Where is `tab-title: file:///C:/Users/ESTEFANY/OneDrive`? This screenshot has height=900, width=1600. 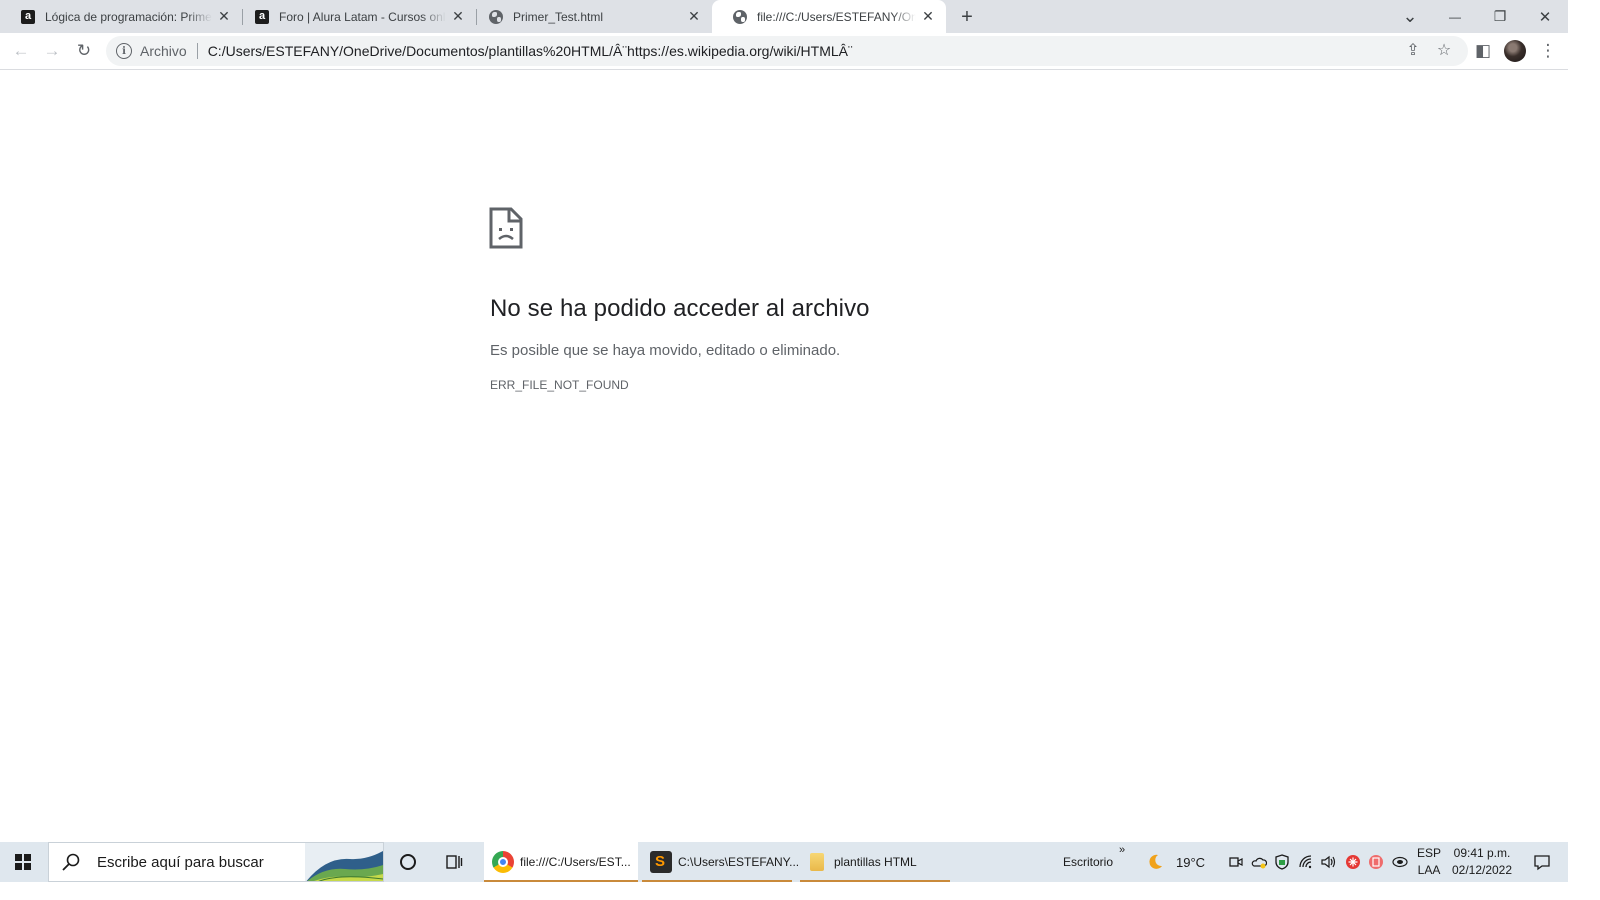
tab-title: file:///C:/Users/ESTEFANY/OneDrive is located at coordinates (836, 16).